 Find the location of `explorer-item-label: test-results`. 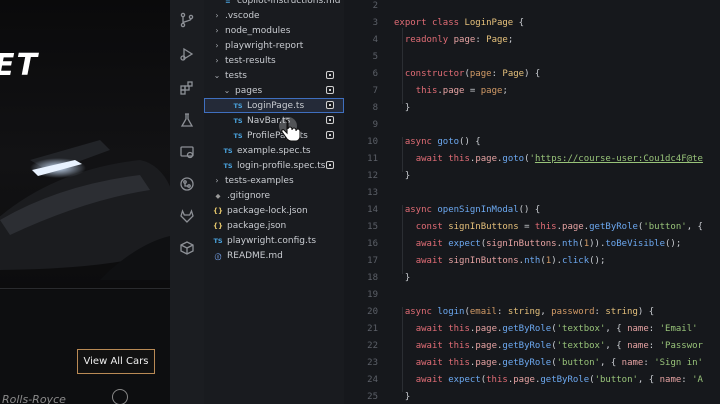

explorer-item-label: test-results is located at coordinates (250, 60).